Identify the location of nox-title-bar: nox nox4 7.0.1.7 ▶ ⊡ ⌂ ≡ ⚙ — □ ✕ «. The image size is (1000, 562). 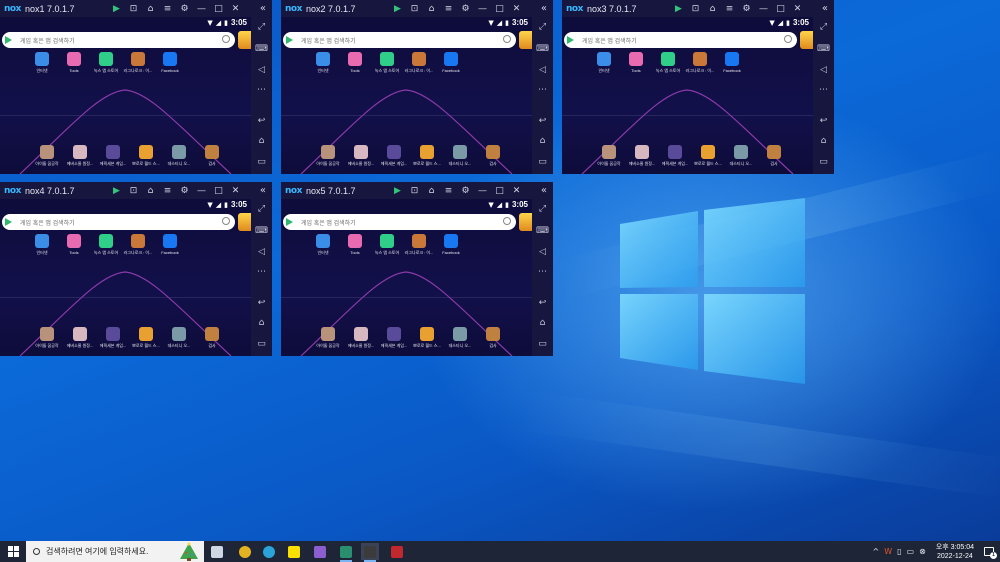
(136, 190).